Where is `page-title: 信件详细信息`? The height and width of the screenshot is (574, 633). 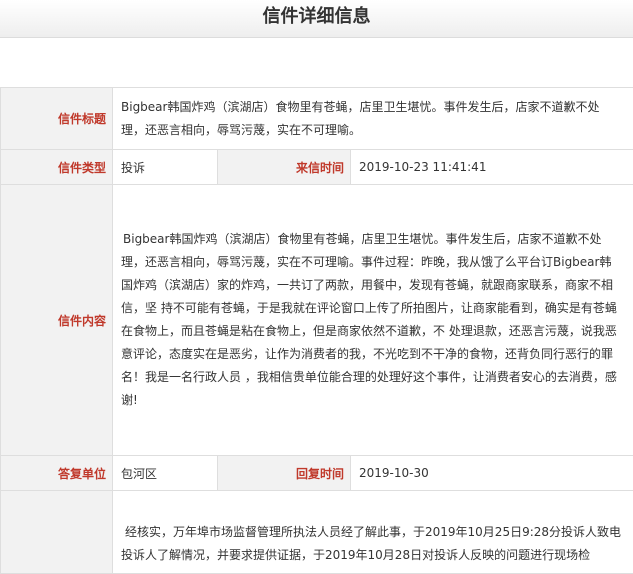
page-title: 信件详细信息 is located at coordinates (316, 16).